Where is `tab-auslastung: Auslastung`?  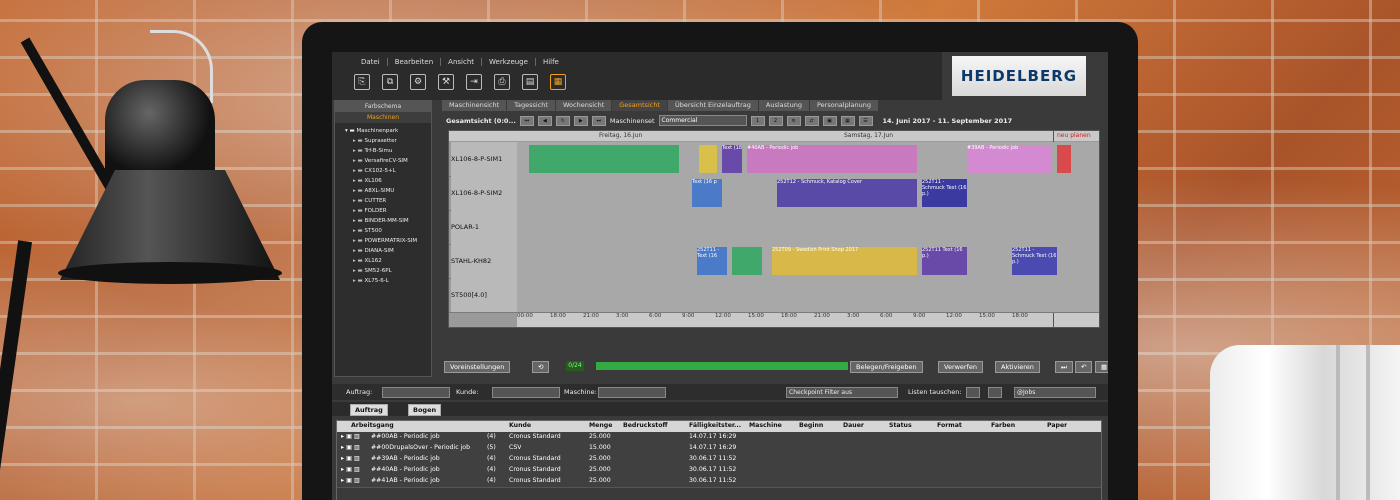
tab-auslastung: Auslastung is located at coordinates (783, 105).